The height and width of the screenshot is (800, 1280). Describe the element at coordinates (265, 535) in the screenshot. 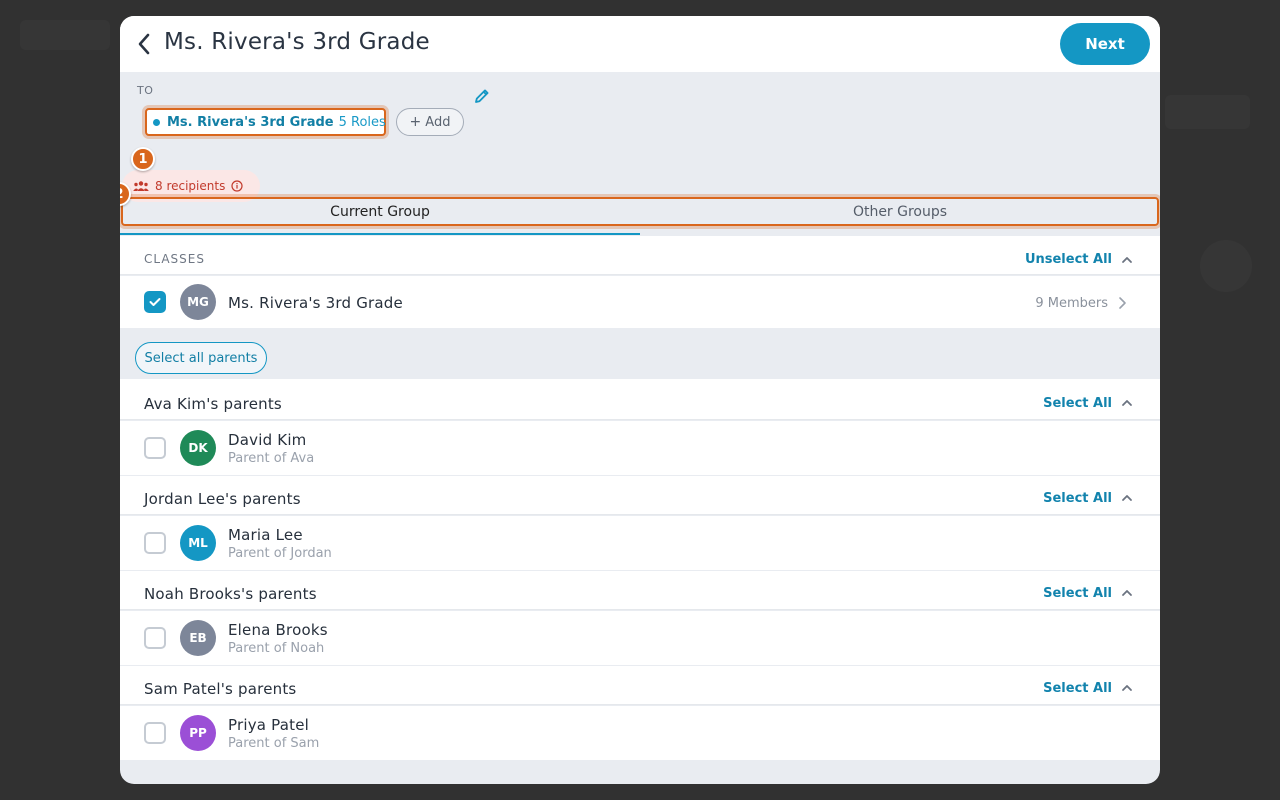

I see `parent-name: Maria Lee` at that location.